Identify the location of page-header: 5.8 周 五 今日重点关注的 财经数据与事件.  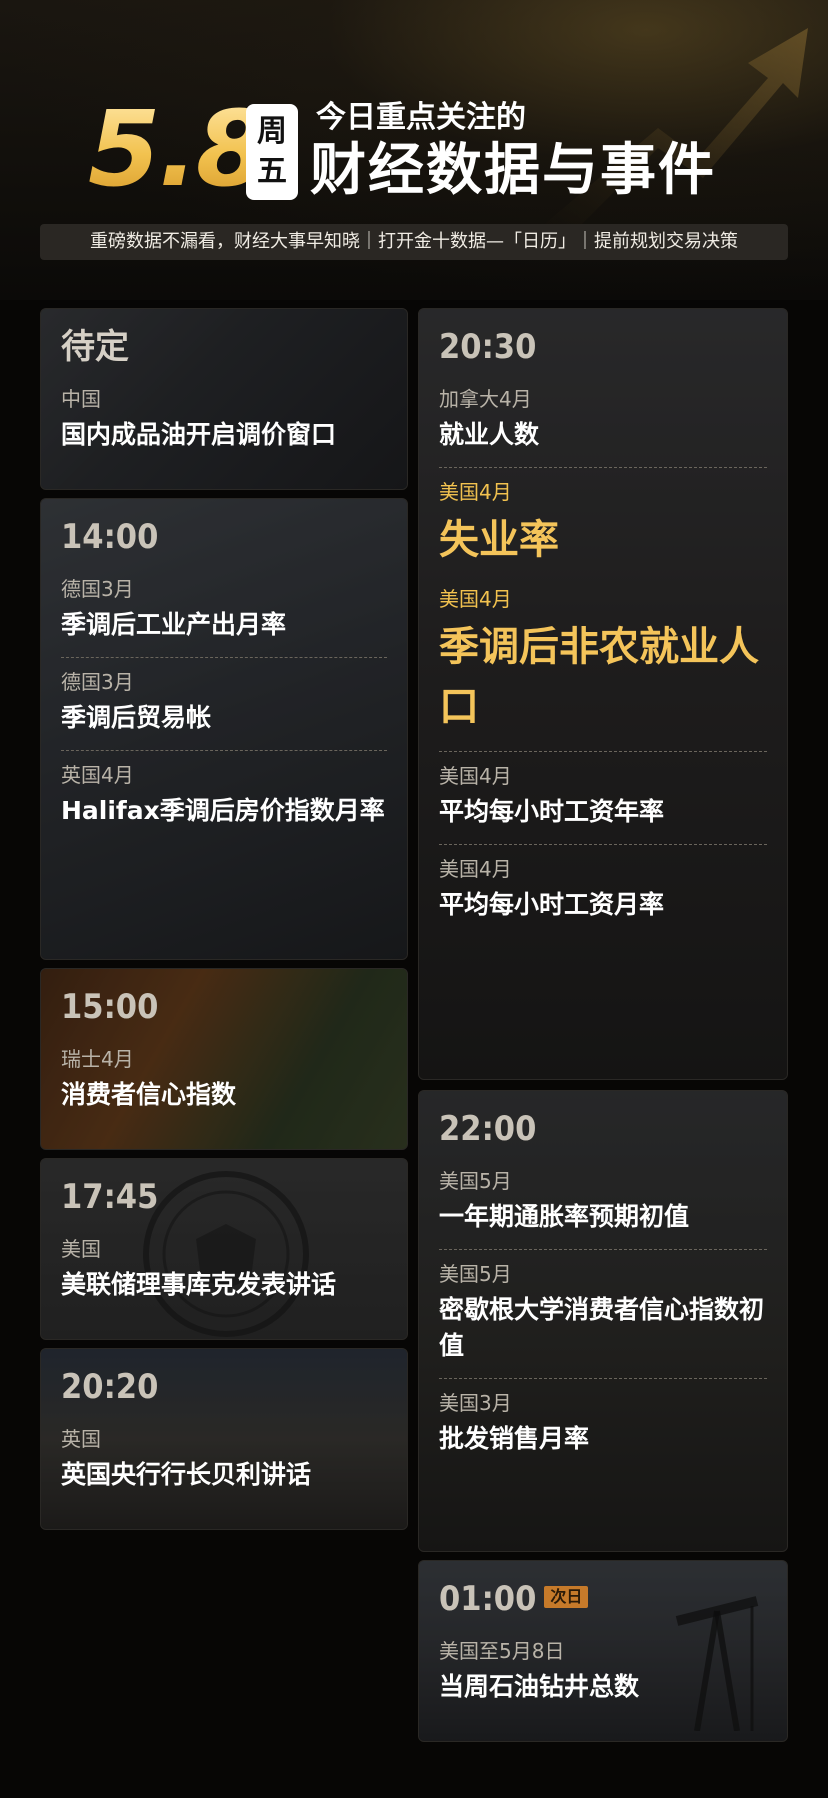
(418, 151).